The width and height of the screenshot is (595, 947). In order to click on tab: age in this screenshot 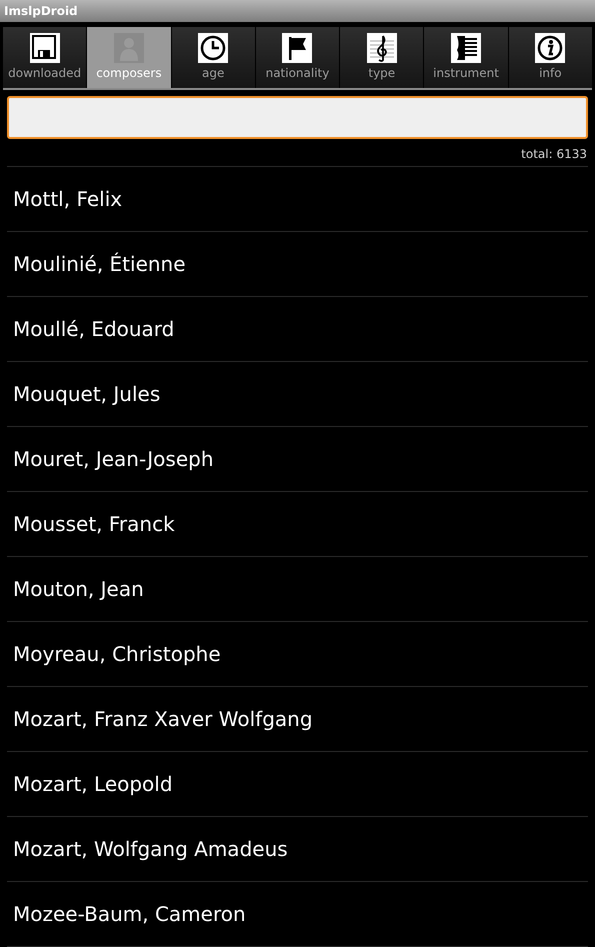, I will do `click(213, 57)`.